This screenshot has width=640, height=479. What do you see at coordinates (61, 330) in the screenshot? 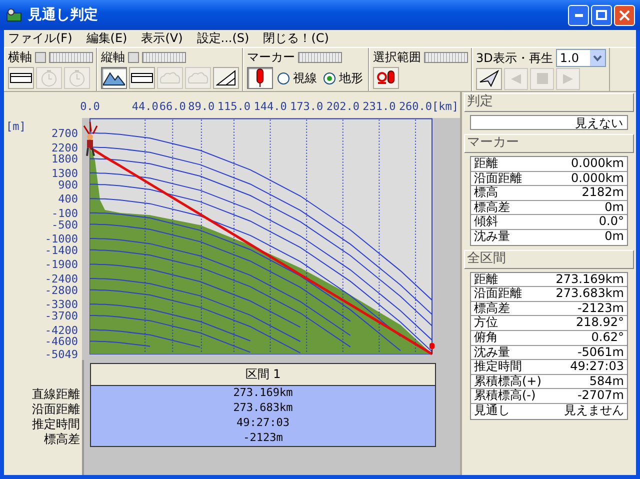
I see `axis-tick-label: -4200` at bounding box center [61, 330].